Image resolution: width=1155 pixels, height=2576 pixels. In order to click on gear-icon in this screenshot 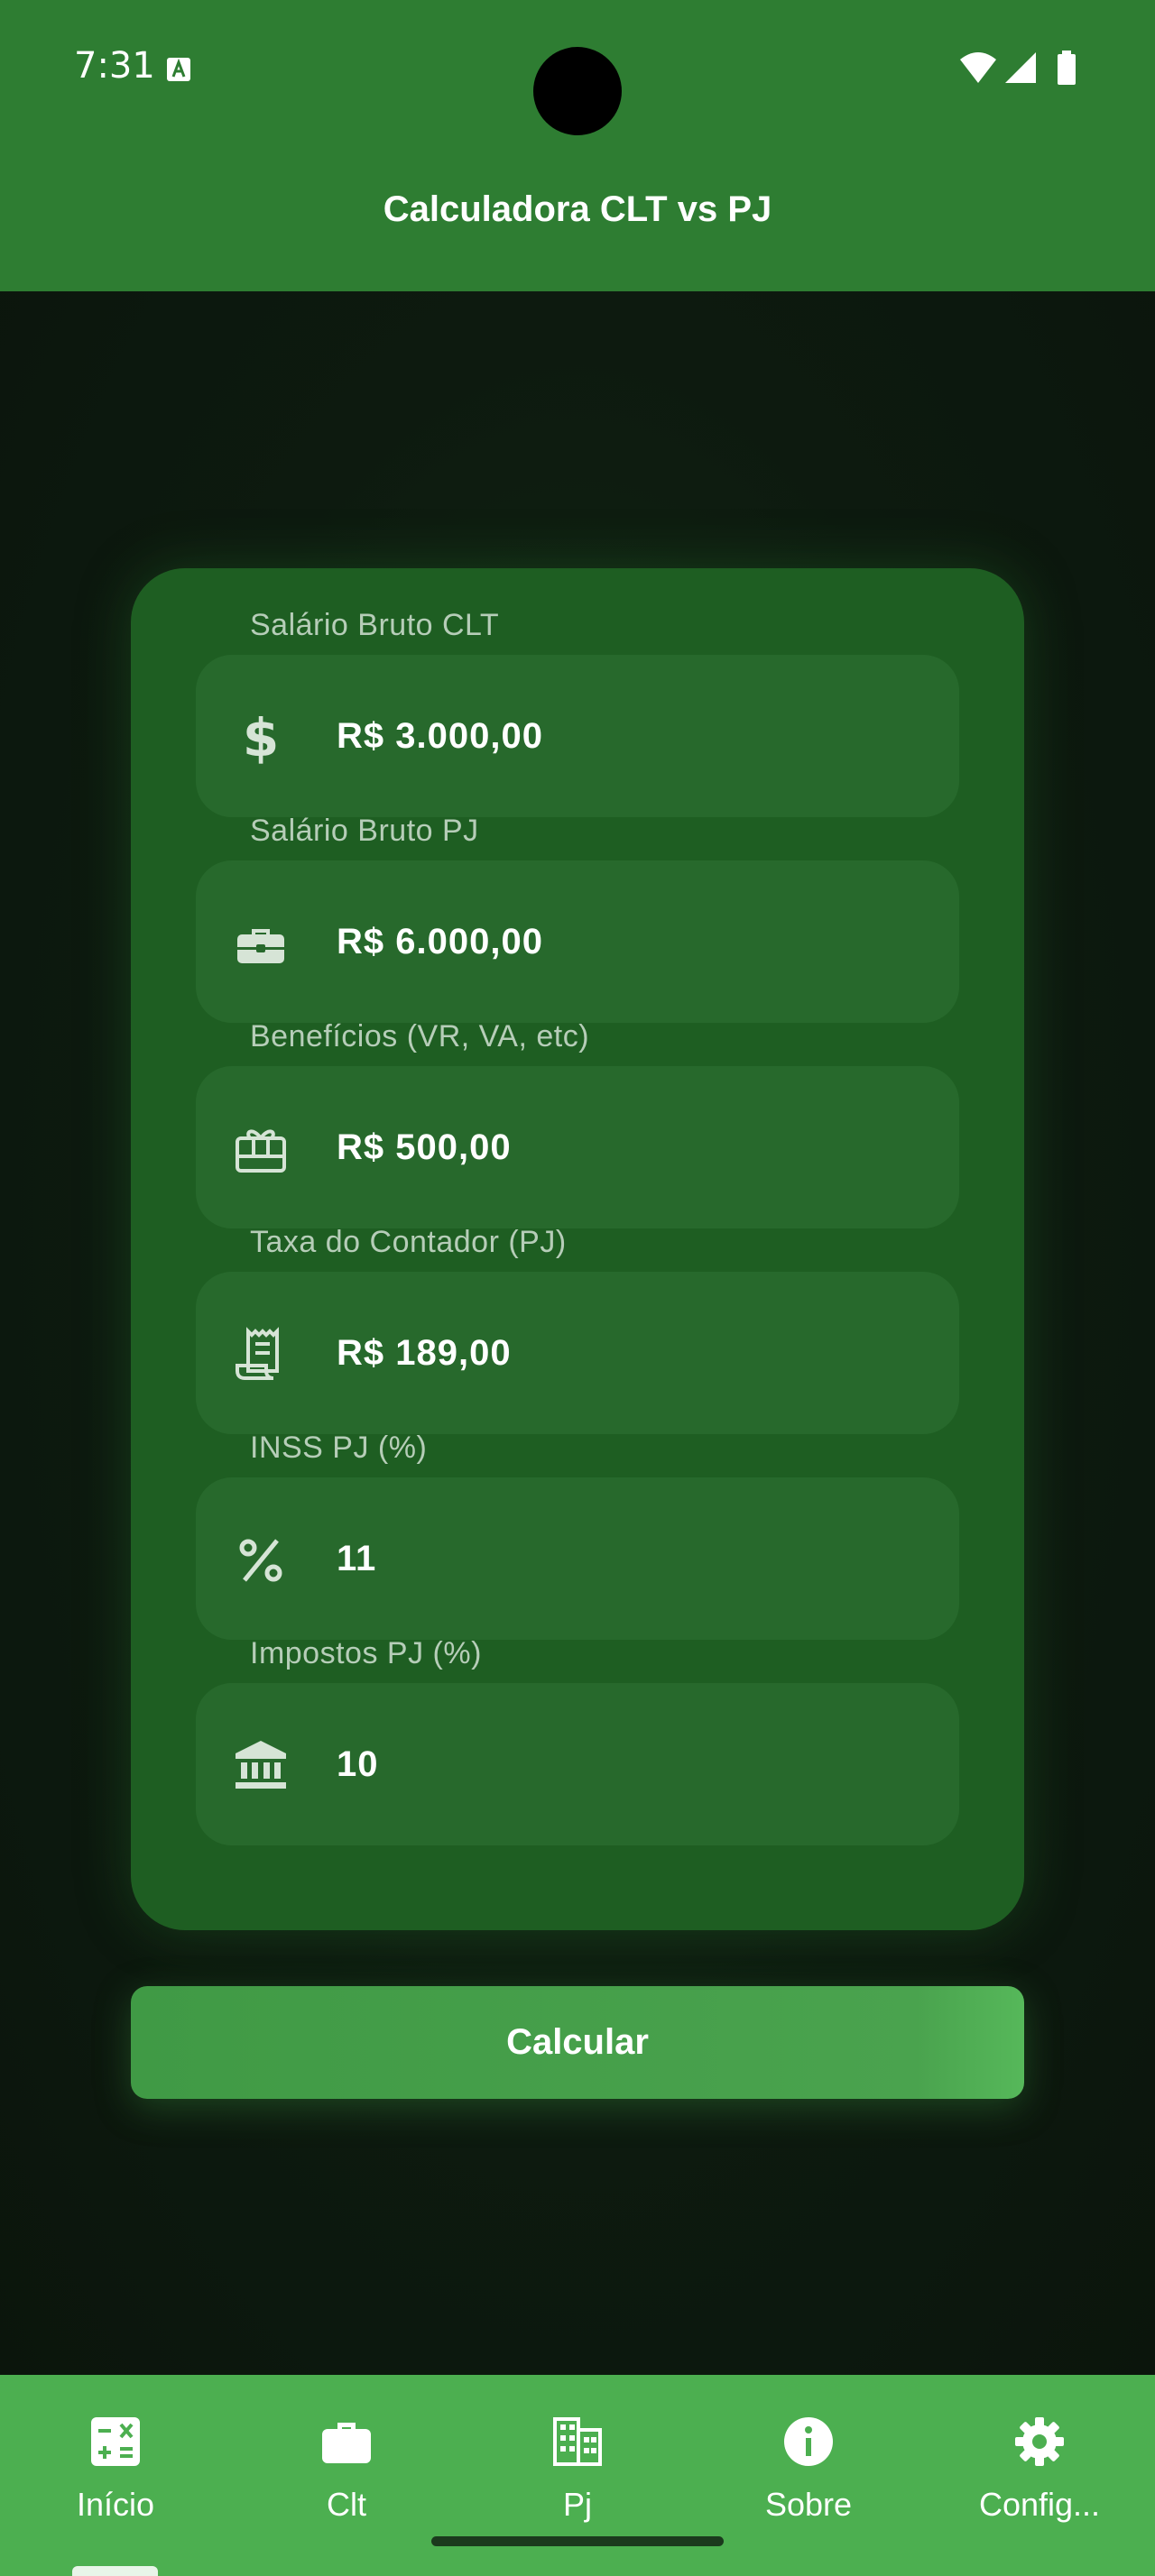, I will do `click(1039, 2442)`.